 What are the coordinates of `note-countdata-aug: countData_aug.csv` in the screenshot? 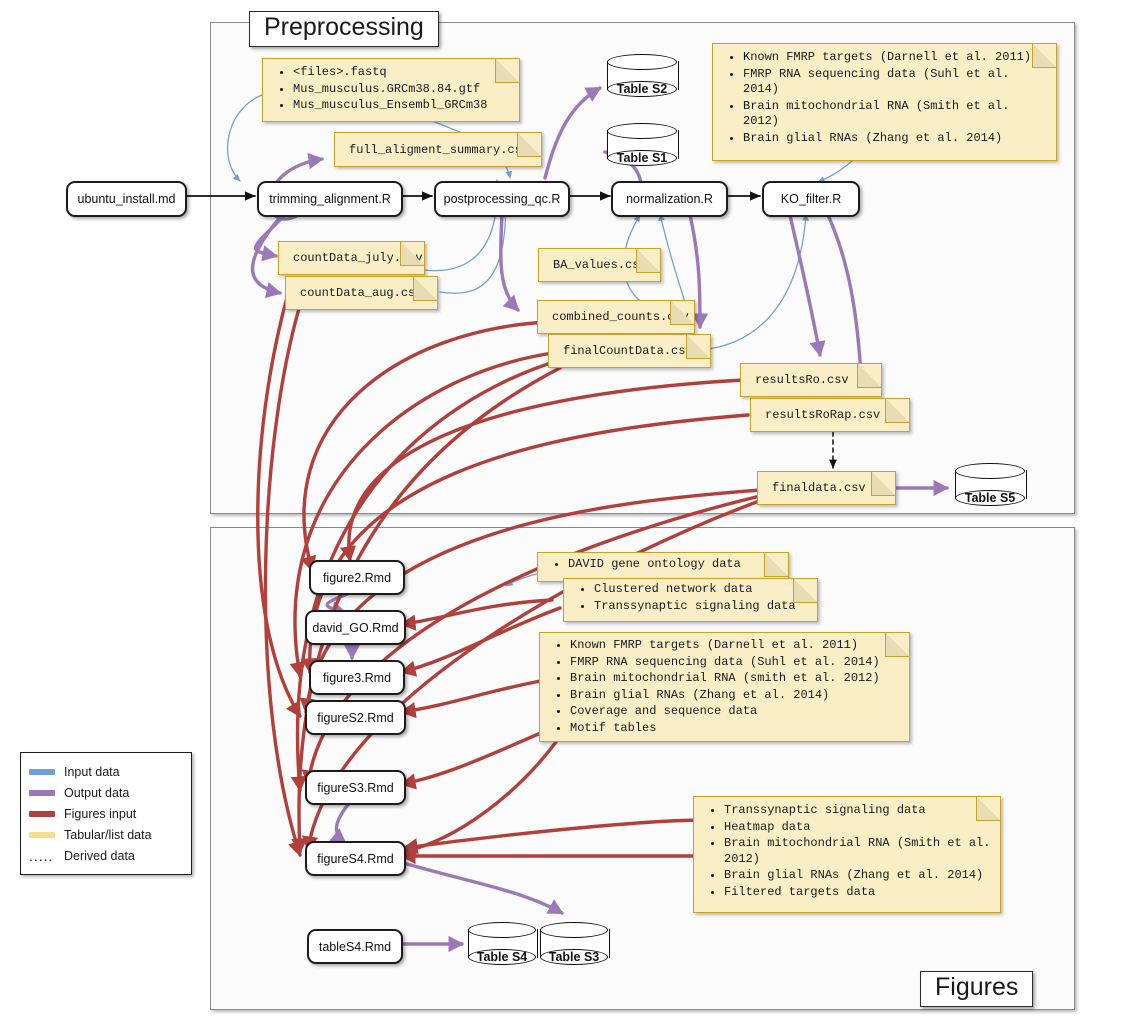 It's located at (361, 293).